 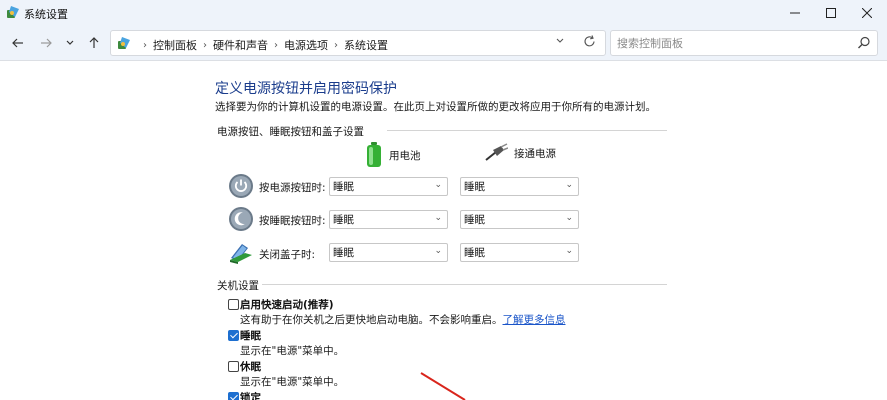 I want to click on address-dropdown-button, so click(x=560, y=42).